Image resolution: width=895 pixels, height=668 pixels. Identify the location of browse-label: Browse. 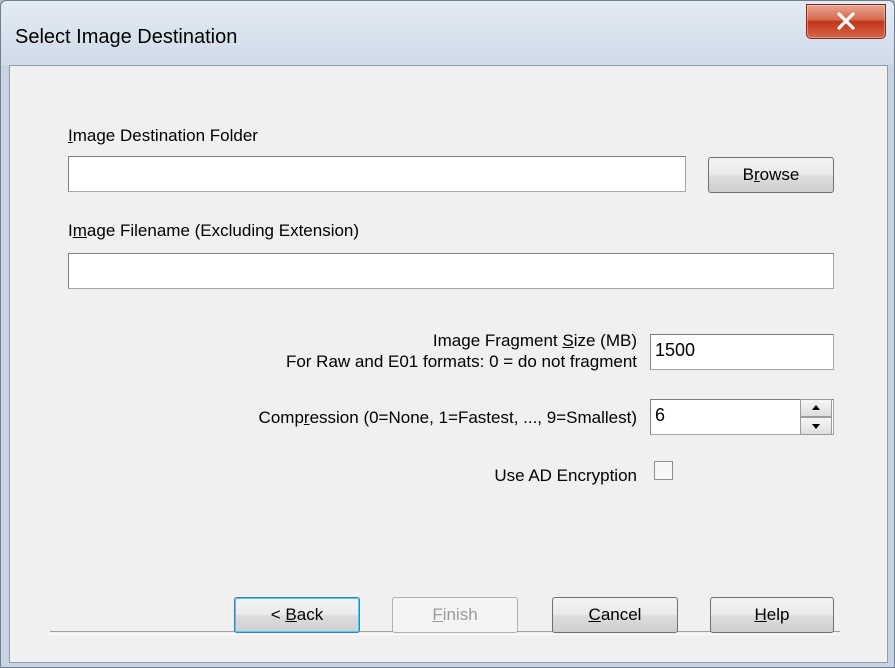
(771, 174).